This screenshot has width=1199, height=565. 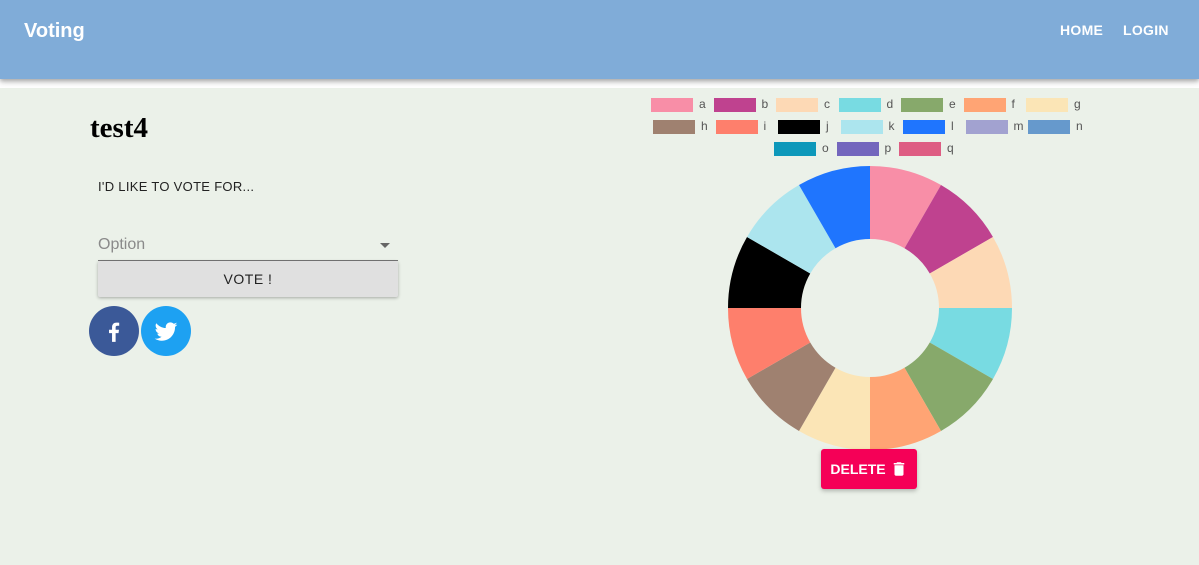 I want to click on legend-label: b, so click(x=765, y=104).